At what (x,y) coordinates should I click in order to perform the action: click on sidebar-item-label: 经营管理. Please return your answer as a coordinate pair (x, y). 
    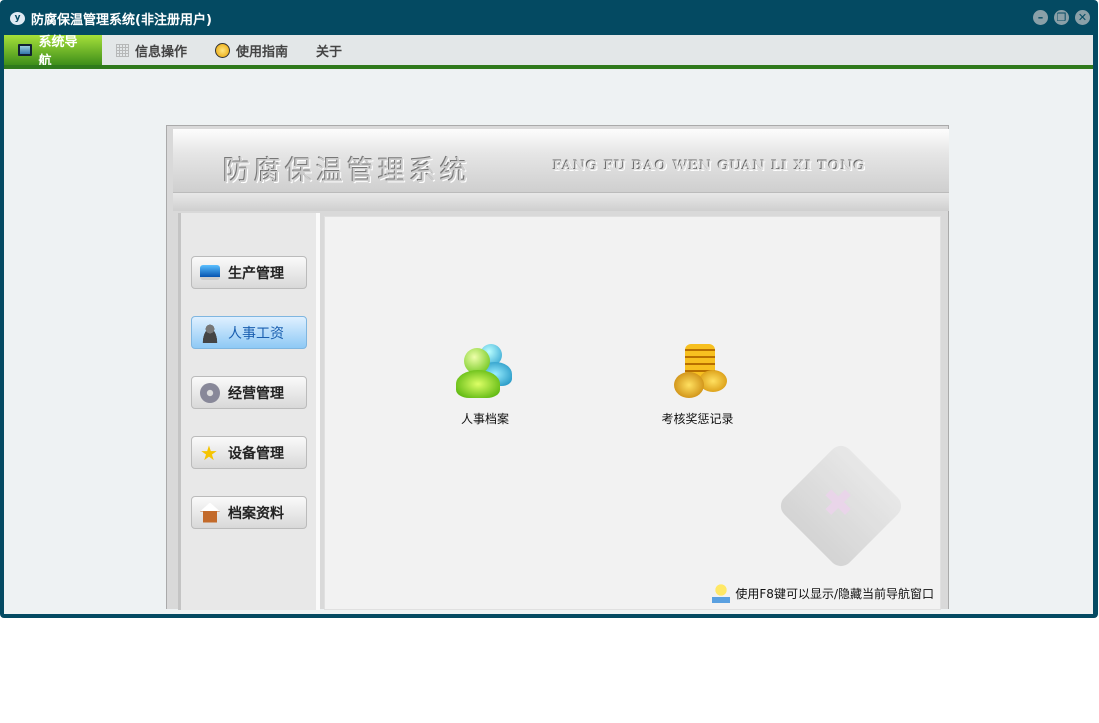
    Looking at the image, I should click on (256, 393).